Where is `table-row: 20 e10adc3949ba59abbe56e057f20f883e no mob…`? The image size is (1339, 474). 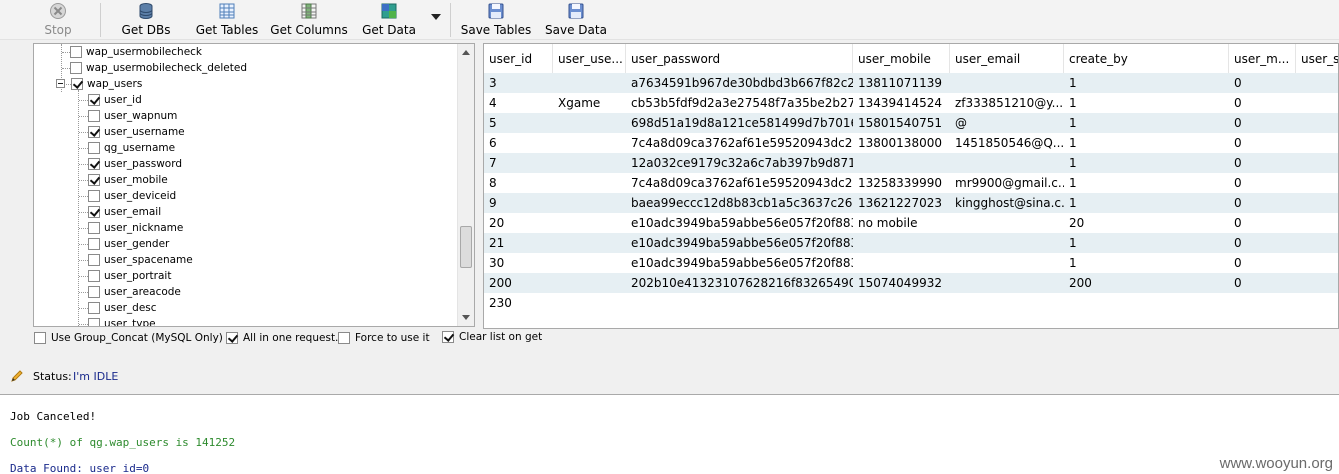
table-row: 20 e10adc3949ba59abbe56e057f20f883e no mob… is located at coordinates (911, 223).